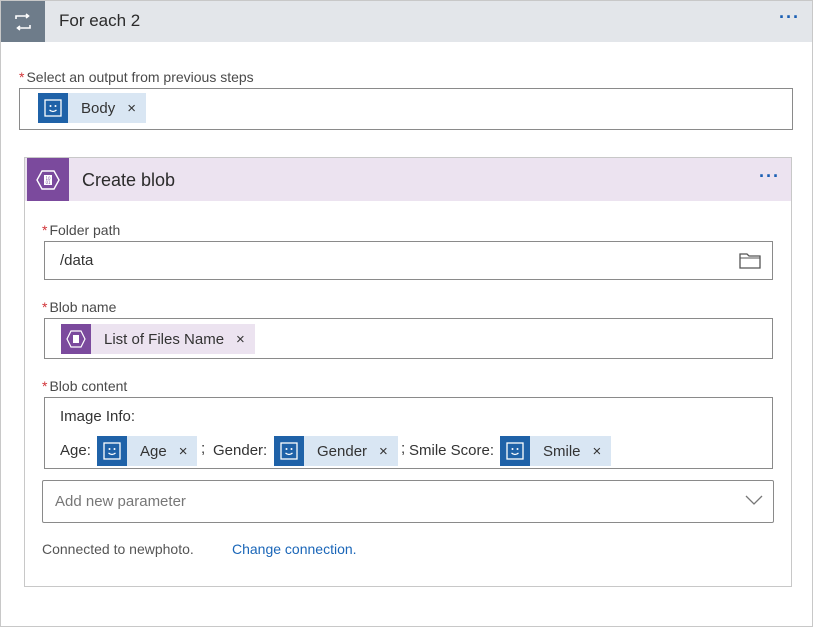  Describe the element at coordinates (406, 109) in the screenshot. I see `select-output-field: Body ×` at that location.